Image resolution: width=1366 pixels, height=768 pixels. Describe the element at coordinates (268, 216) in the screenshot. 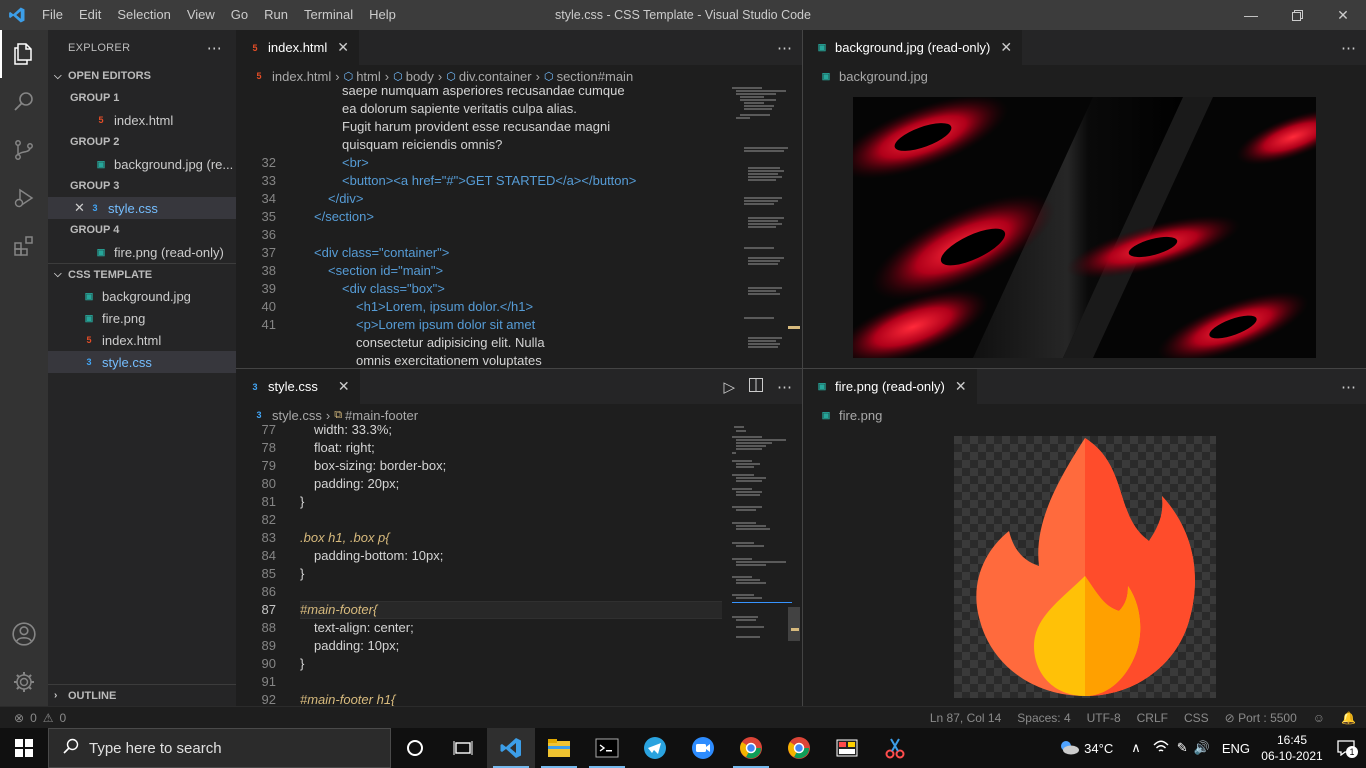

I see `line-number: 35` at that location.